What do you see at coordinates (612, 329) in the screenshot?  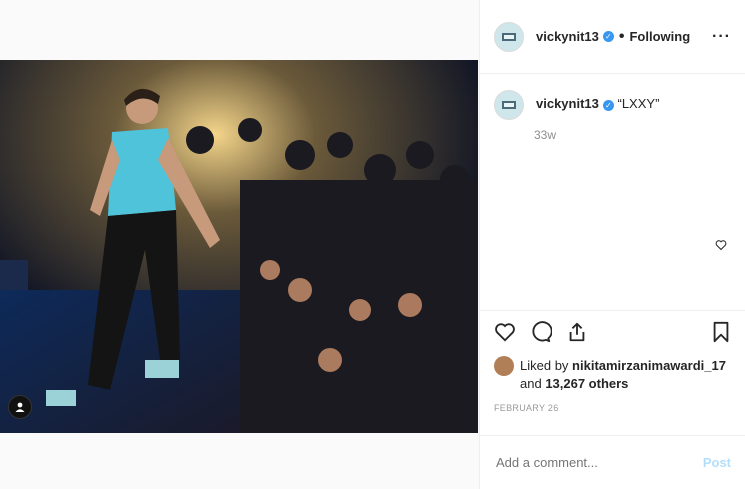 I see `action-bar` at bounding box center [612, 329].